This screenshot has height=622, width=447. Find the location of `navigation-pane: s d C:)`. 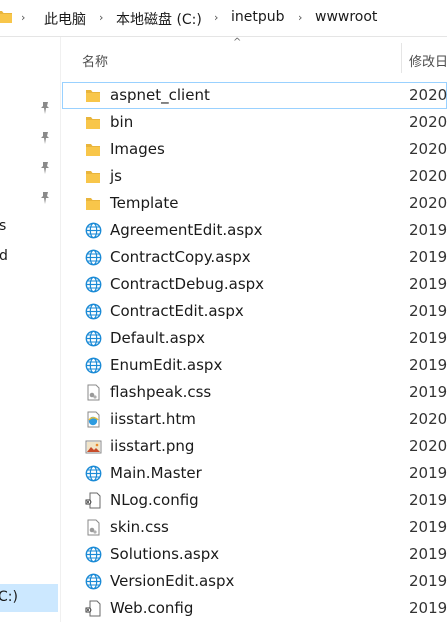

navigation-pane: s d C:) is located at coordinates (30, 329).